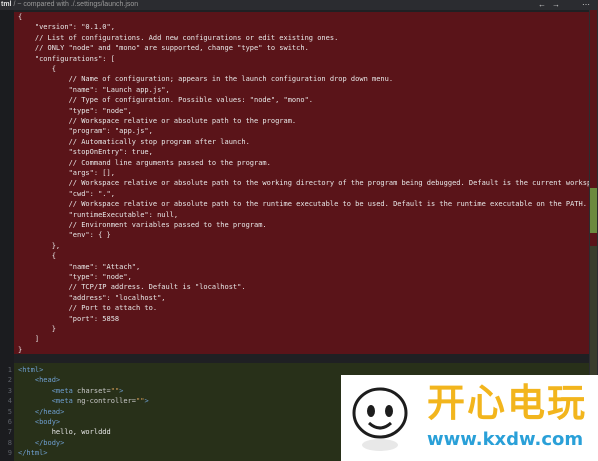 The image size is (598, 461). What do you see at coordinates (85, 131) in the screenshot?
I see `line-text: "program": "app.js",` at bounding box center [85, 131].